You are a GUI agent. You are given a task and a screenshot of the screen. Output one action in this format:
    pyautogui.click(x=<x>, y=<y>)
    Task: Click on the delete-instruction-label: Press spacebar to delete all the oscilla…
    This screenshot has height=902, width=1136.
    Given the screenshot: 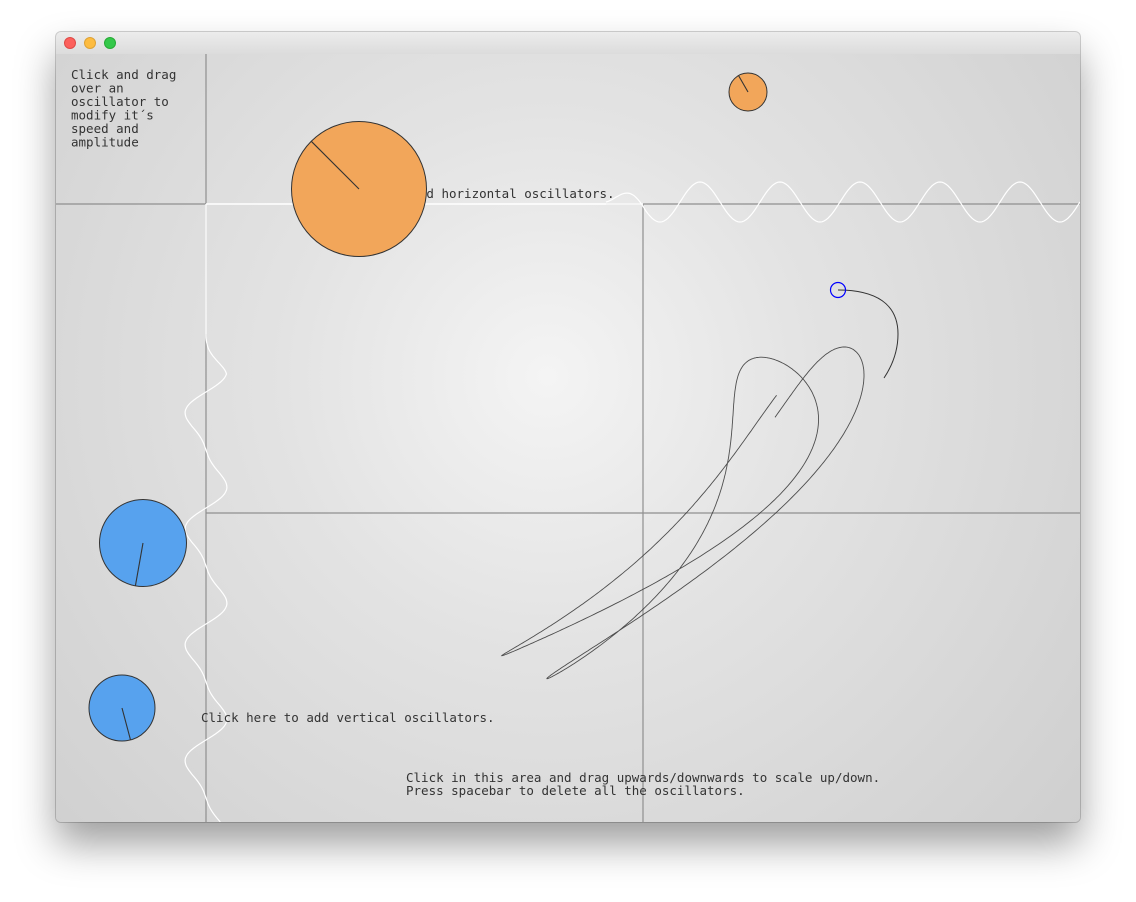 What is the action you would take?
    pyautogui.click(x=575, y=790)
    